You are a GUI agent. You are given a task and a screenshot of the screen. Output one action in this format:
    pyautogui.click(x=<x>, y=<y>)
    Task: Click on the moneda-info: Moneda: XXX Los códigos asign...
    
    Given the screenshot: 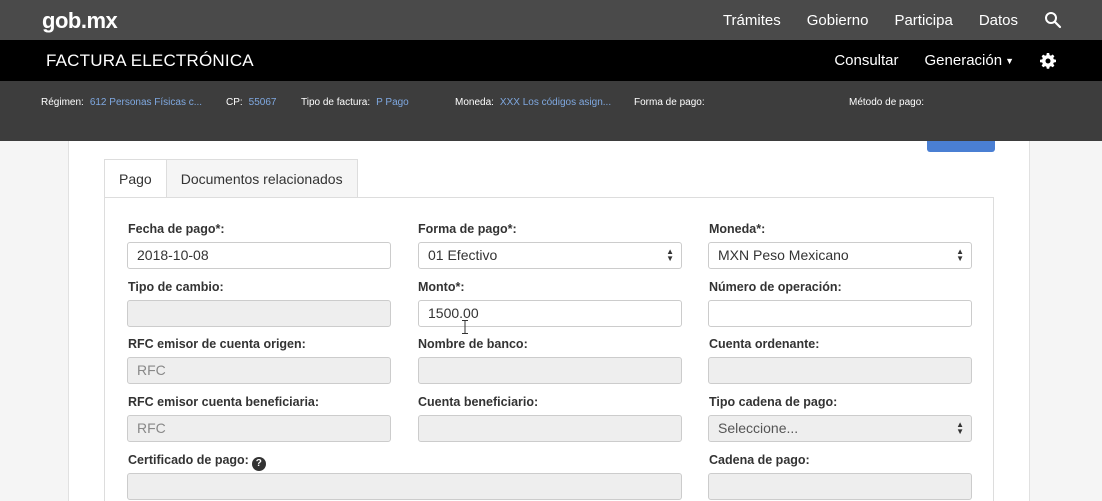 What is the action you would take?
    pyautogui.click(x=533, y=102)
    